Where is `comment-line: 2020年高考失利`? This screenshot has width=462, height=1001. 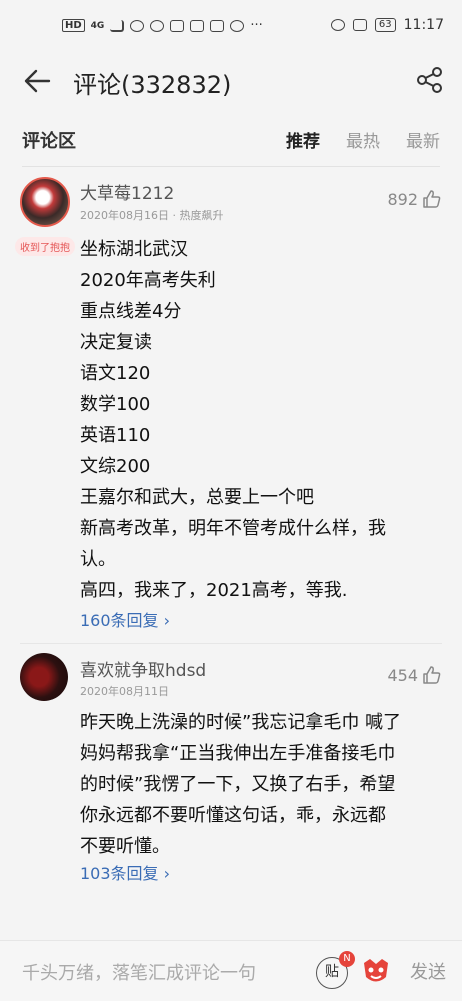 comment-line: 2020年高考失利 is located at coordinates (148, 280).